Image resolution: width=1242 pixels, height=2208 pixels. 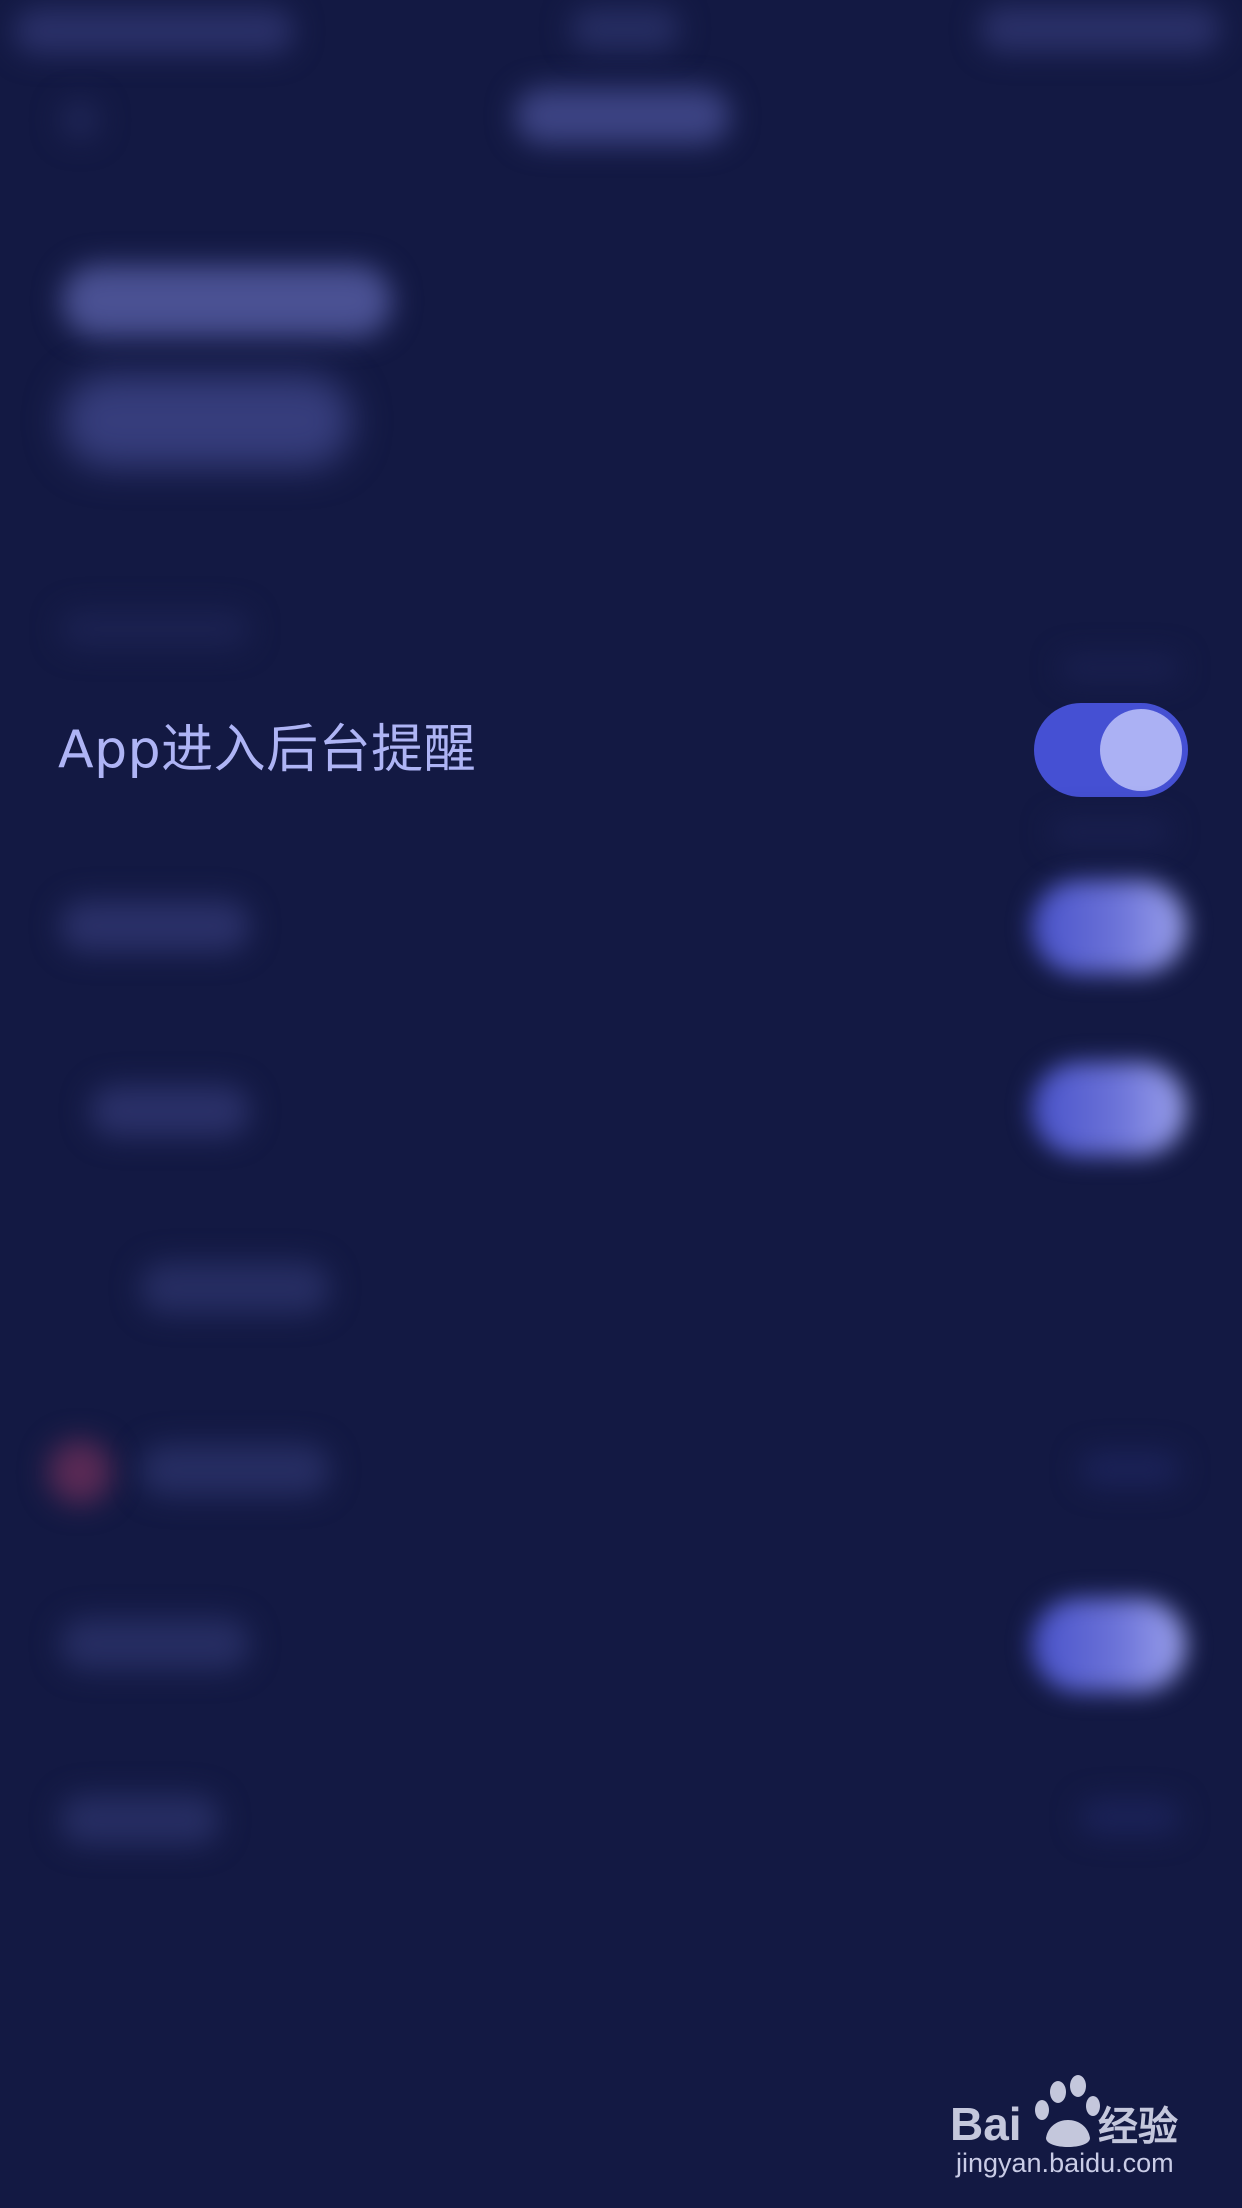 I want to click on svg-text: 经验, so click(x=1138, y=2127).